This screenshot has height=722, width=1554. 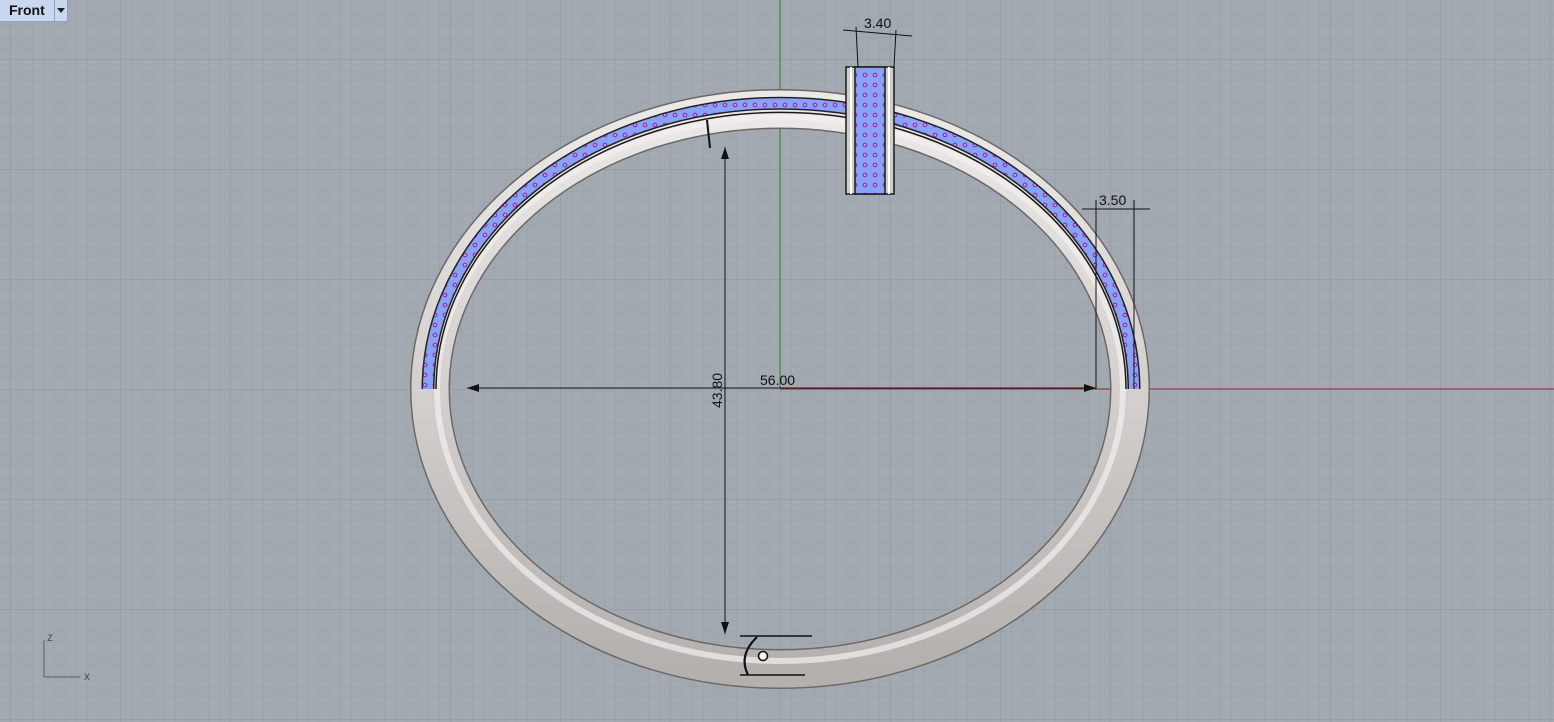 I want to click on viewport-tab: Front, so click(x=34, y=11).